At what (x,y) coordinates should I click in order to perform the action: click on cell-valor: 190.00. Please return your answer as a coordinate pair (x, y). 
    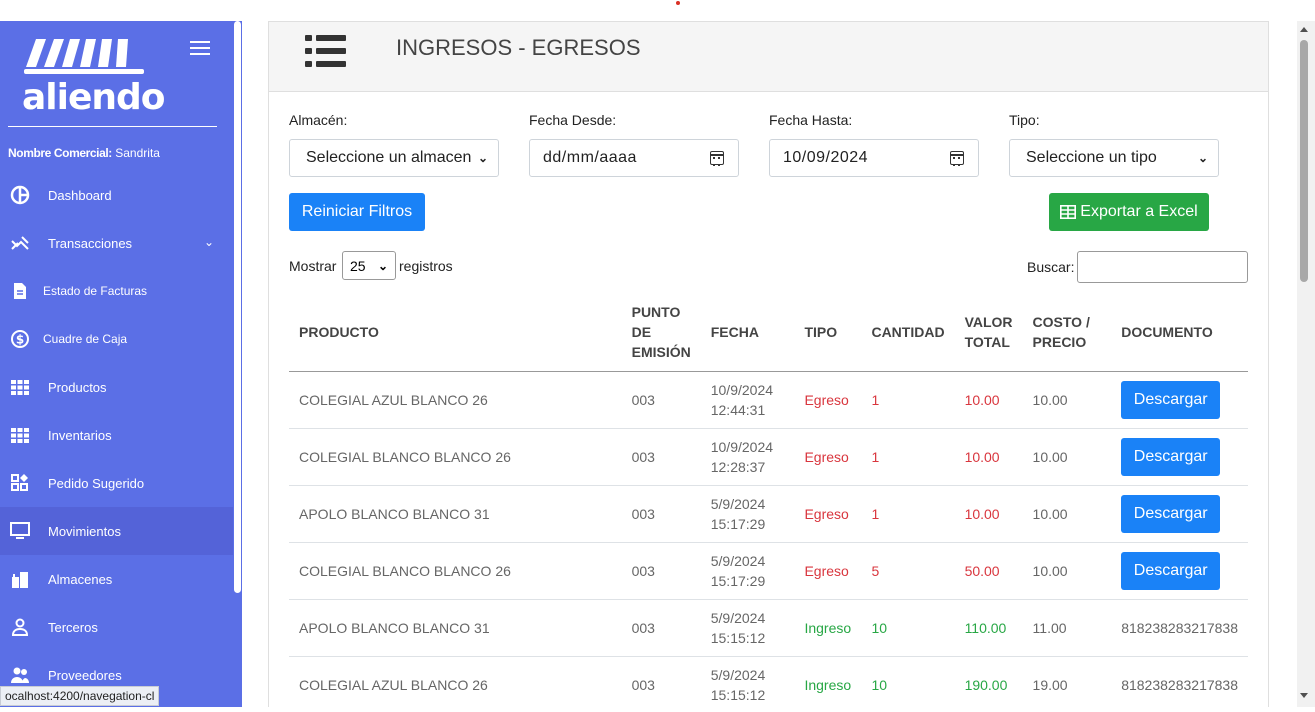
    Looking at the image, I should click on (988, 681).